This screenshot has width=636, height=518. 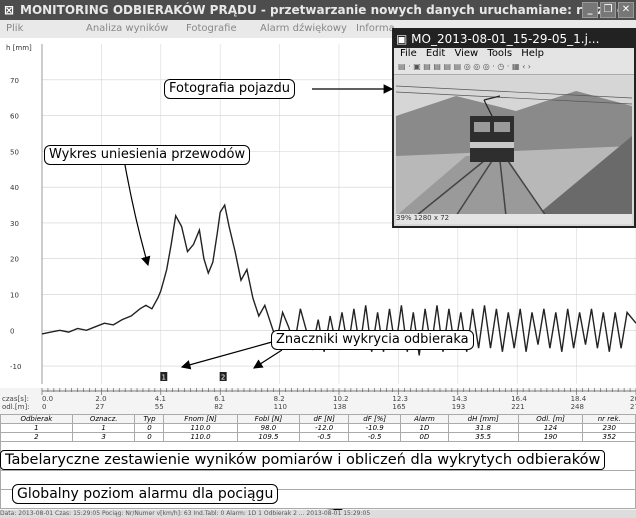 What do you see at coordinates (211, 28) in the screenshot?
I see `menu-photos: Fotografie` at bounding box center [211, 28].